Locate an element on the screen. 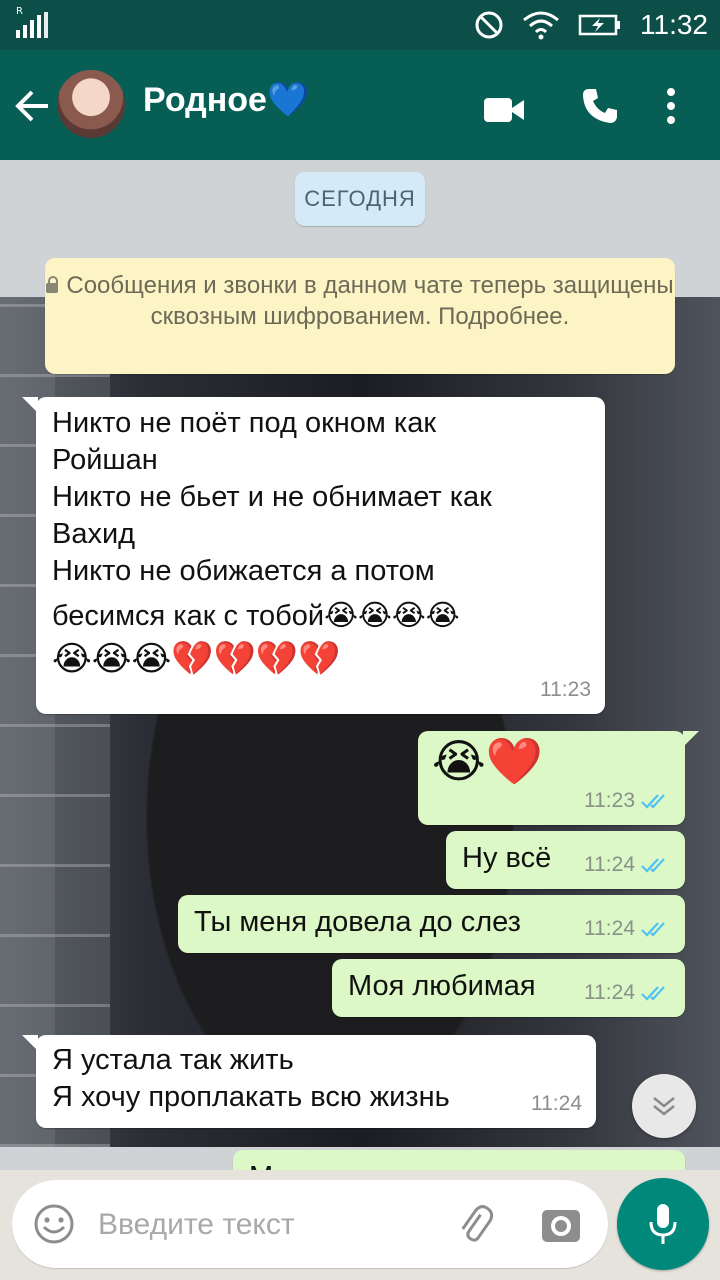 The height and width of the screenshot is (1280, 720). lock-icon is located at coordinates (52, 284).